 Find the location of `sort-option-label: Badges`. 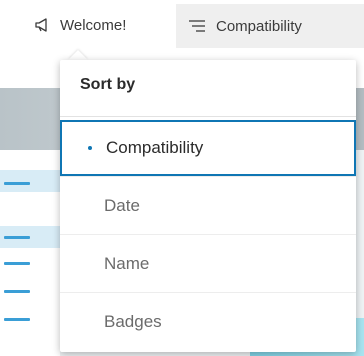

sort-option-label: Badges is located at coordinates (133, 321).